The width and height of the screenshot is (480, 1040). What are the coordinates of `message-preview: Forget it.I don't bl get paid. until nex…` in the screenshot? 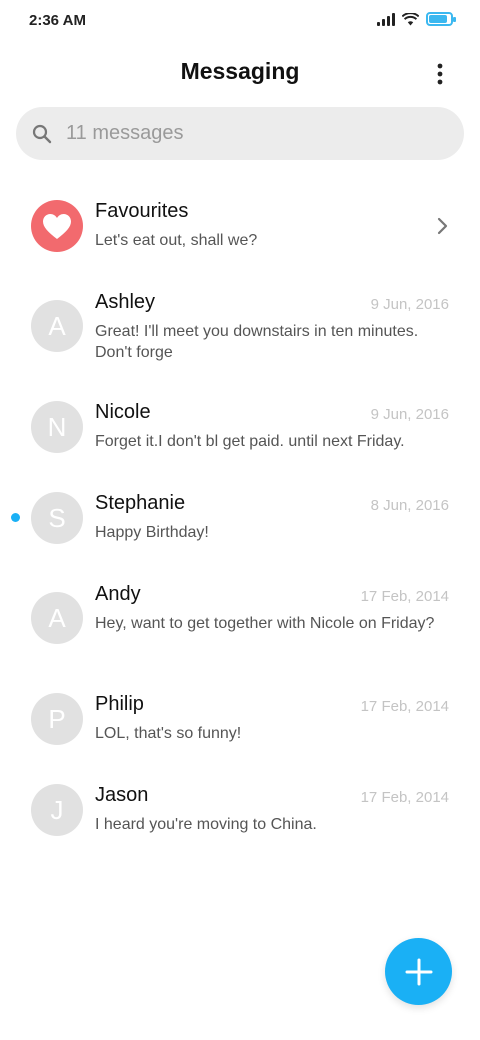 It's located at (250, 441).